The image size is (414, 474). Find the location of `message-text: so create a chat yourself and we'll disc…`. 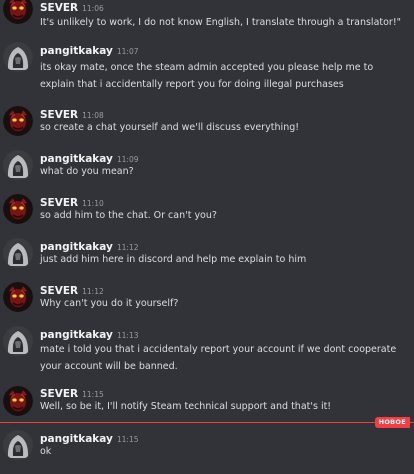

message-text: so create a chat yourself and we'll disc… is located at coordinates (170, 127).